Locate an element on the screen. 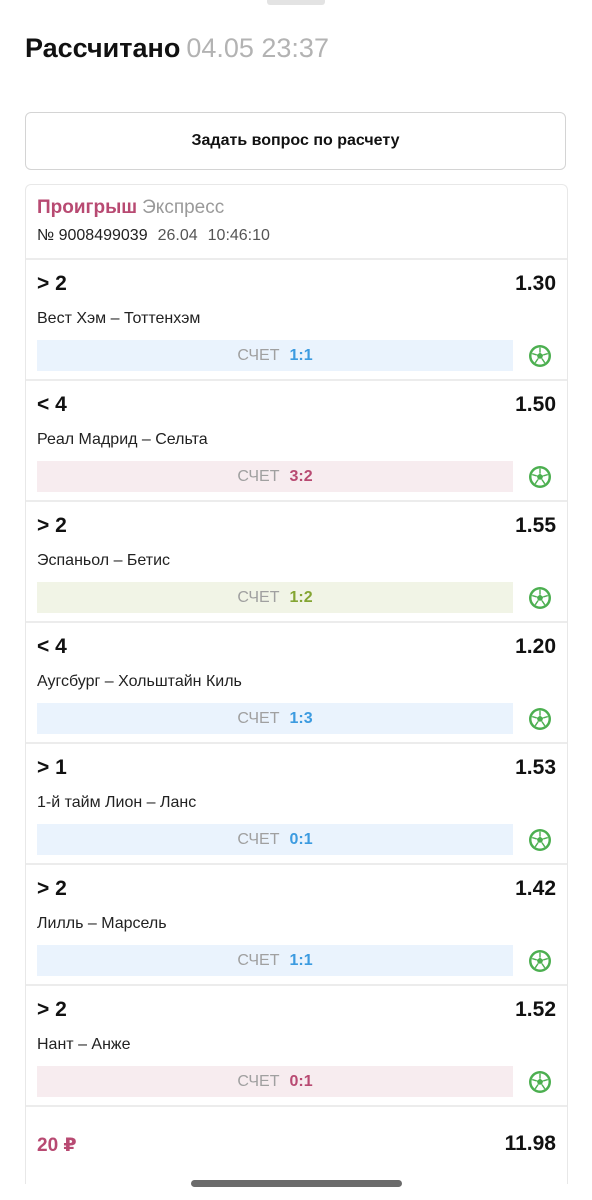 Image resolution: width=592 pixels, height=1200 pixels. page-header: Рассчитано 04.05 23:37 is located at coordinates (177, 48).